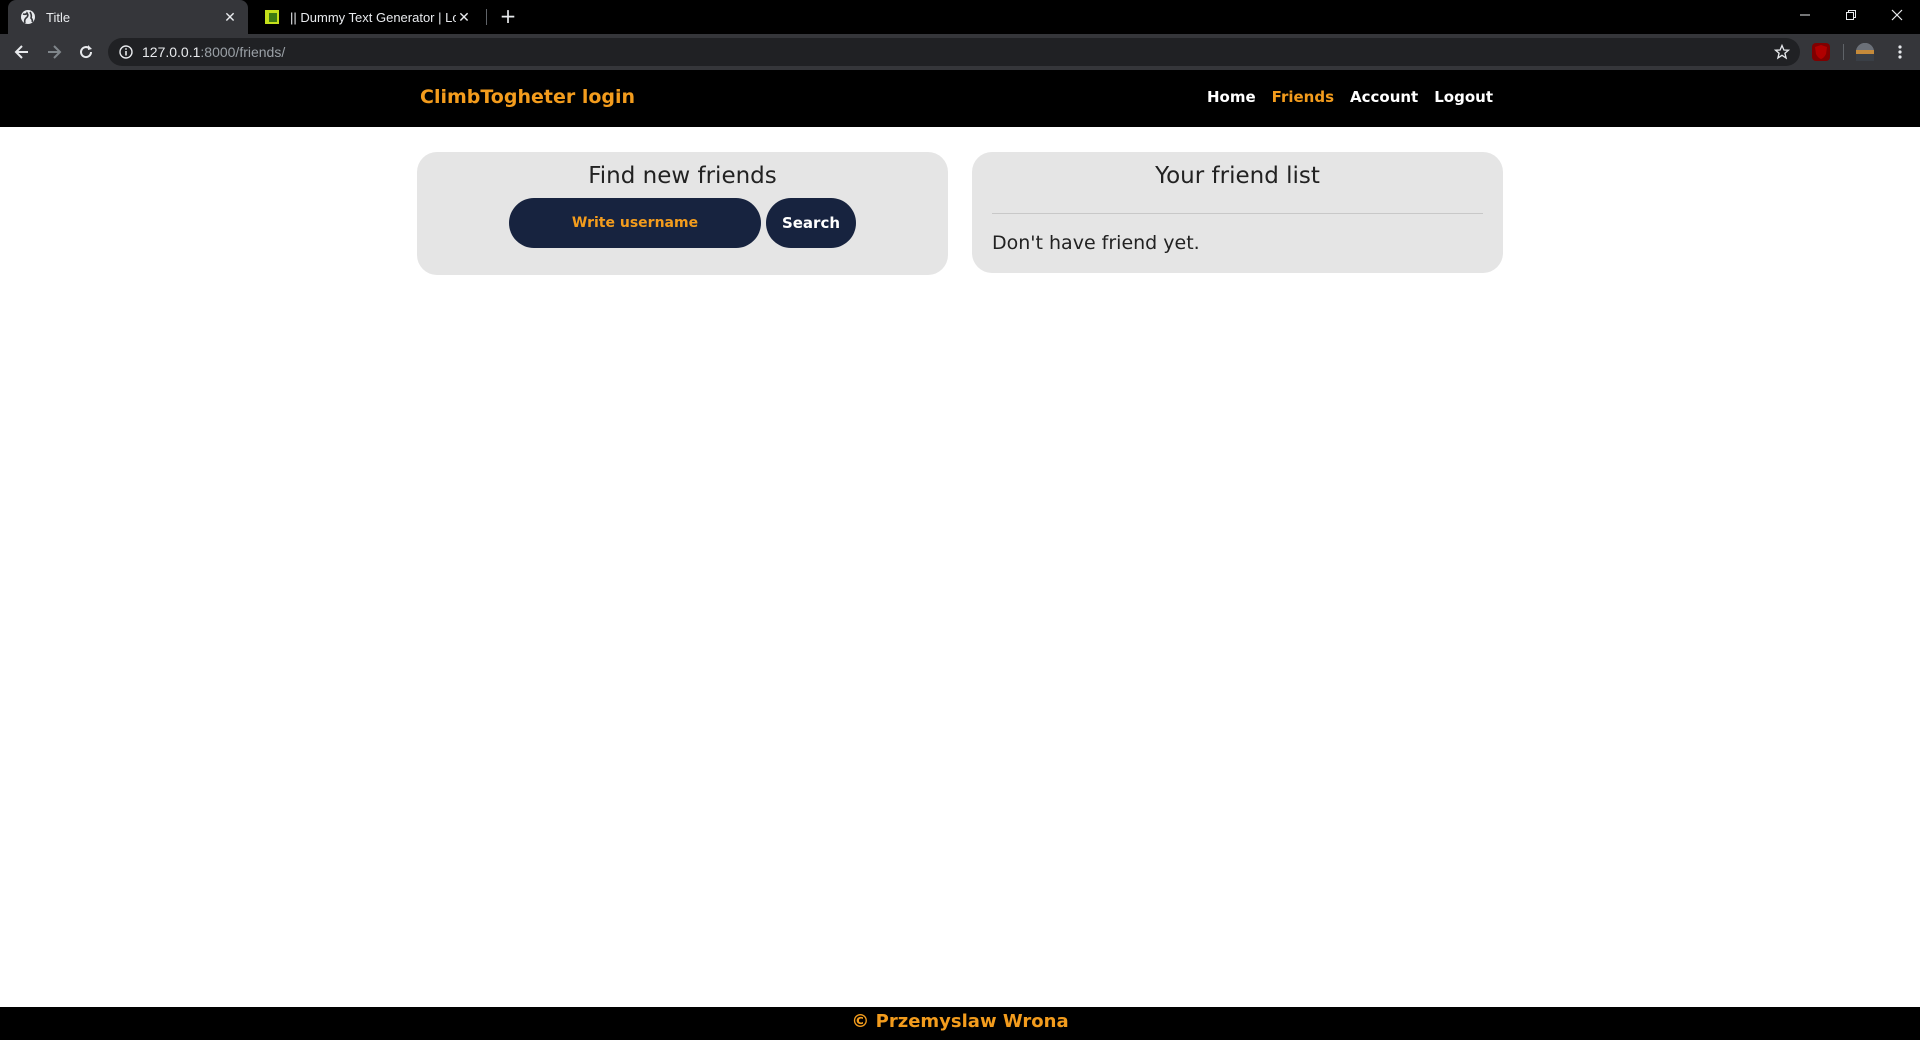 The image size is (1920, 1040). I want to click on new-tab-icon: +, so click(508, 17).